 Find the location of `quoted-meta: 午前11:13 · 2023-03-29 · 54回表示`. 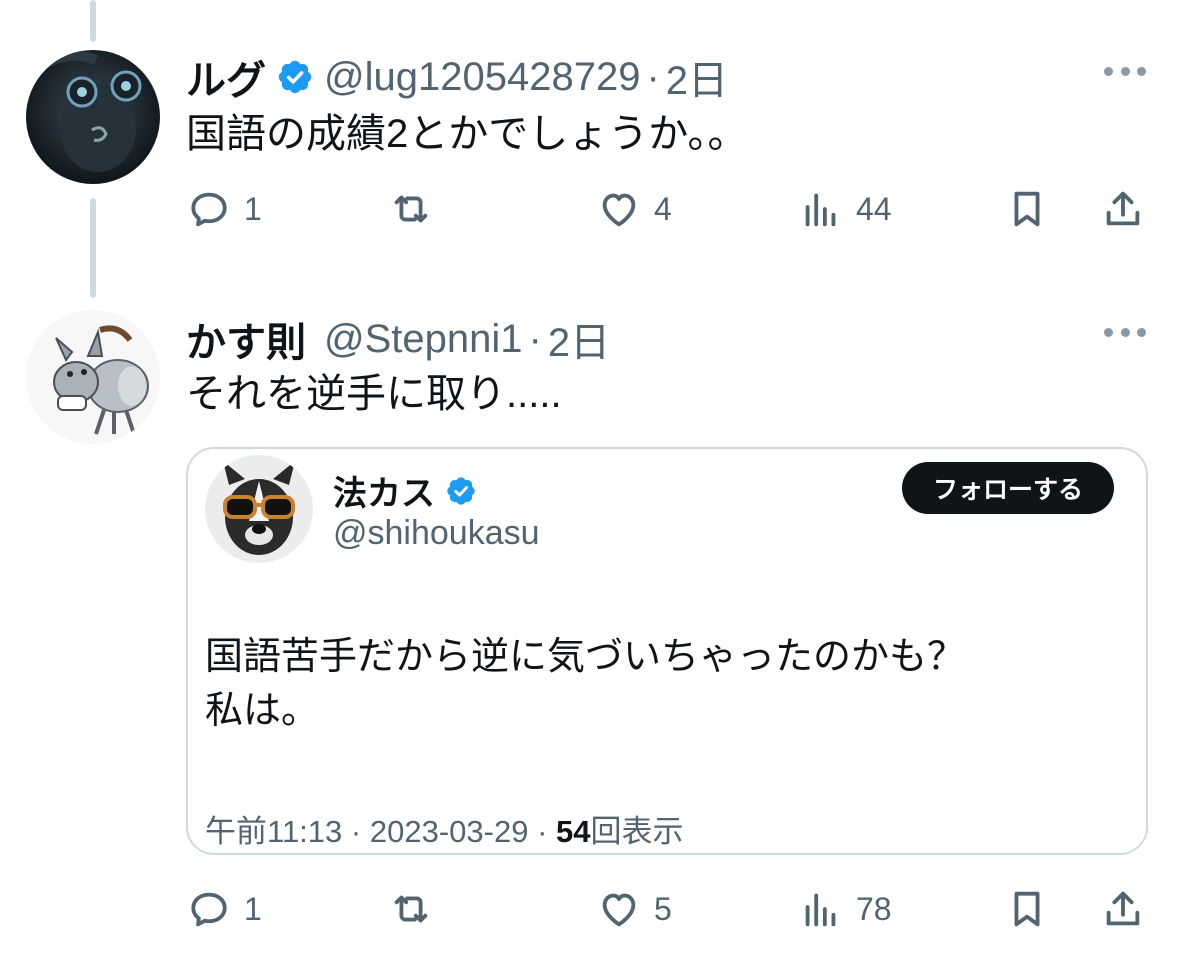

quoted-meta: 午前11:13 · 2023-03-29 · 54回表示 is located at coordinates (444, 828).